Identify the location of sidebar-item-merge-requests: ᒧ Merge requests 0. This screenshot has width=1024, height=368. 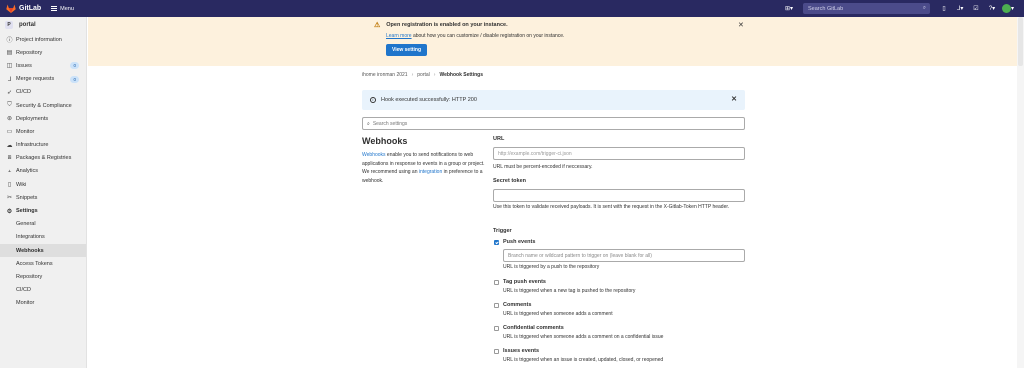
(43, 79).